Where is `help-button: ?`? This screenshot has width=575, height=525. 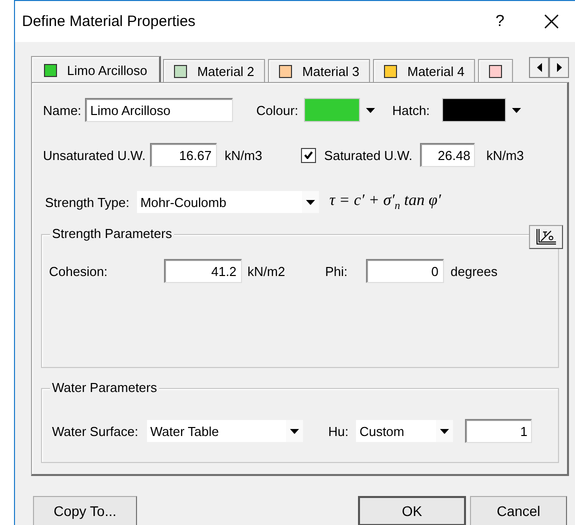 help-button: ? is located at coordinates (500, 21).